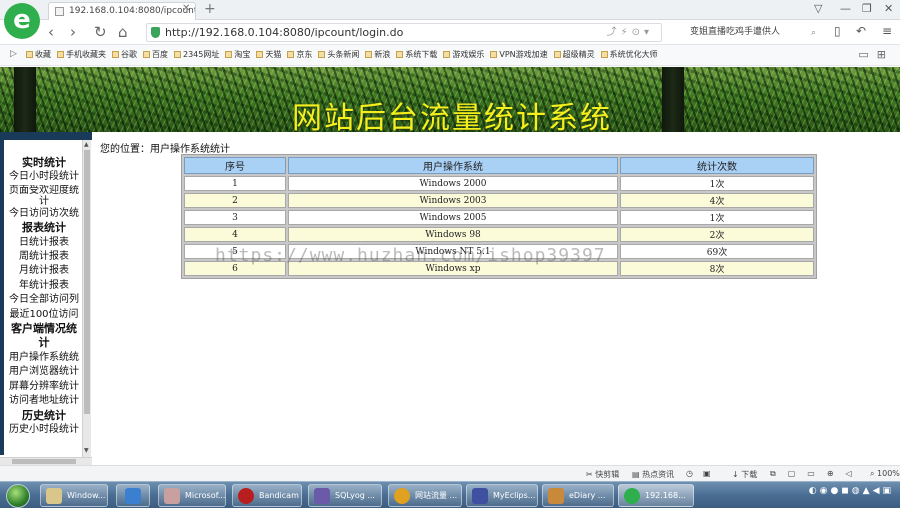 This screenshot has height=508, width=900. Describe the element at coordinates (44, 372) in the screenshot. I see `menu-item: 用户浏览器统计` at that location.